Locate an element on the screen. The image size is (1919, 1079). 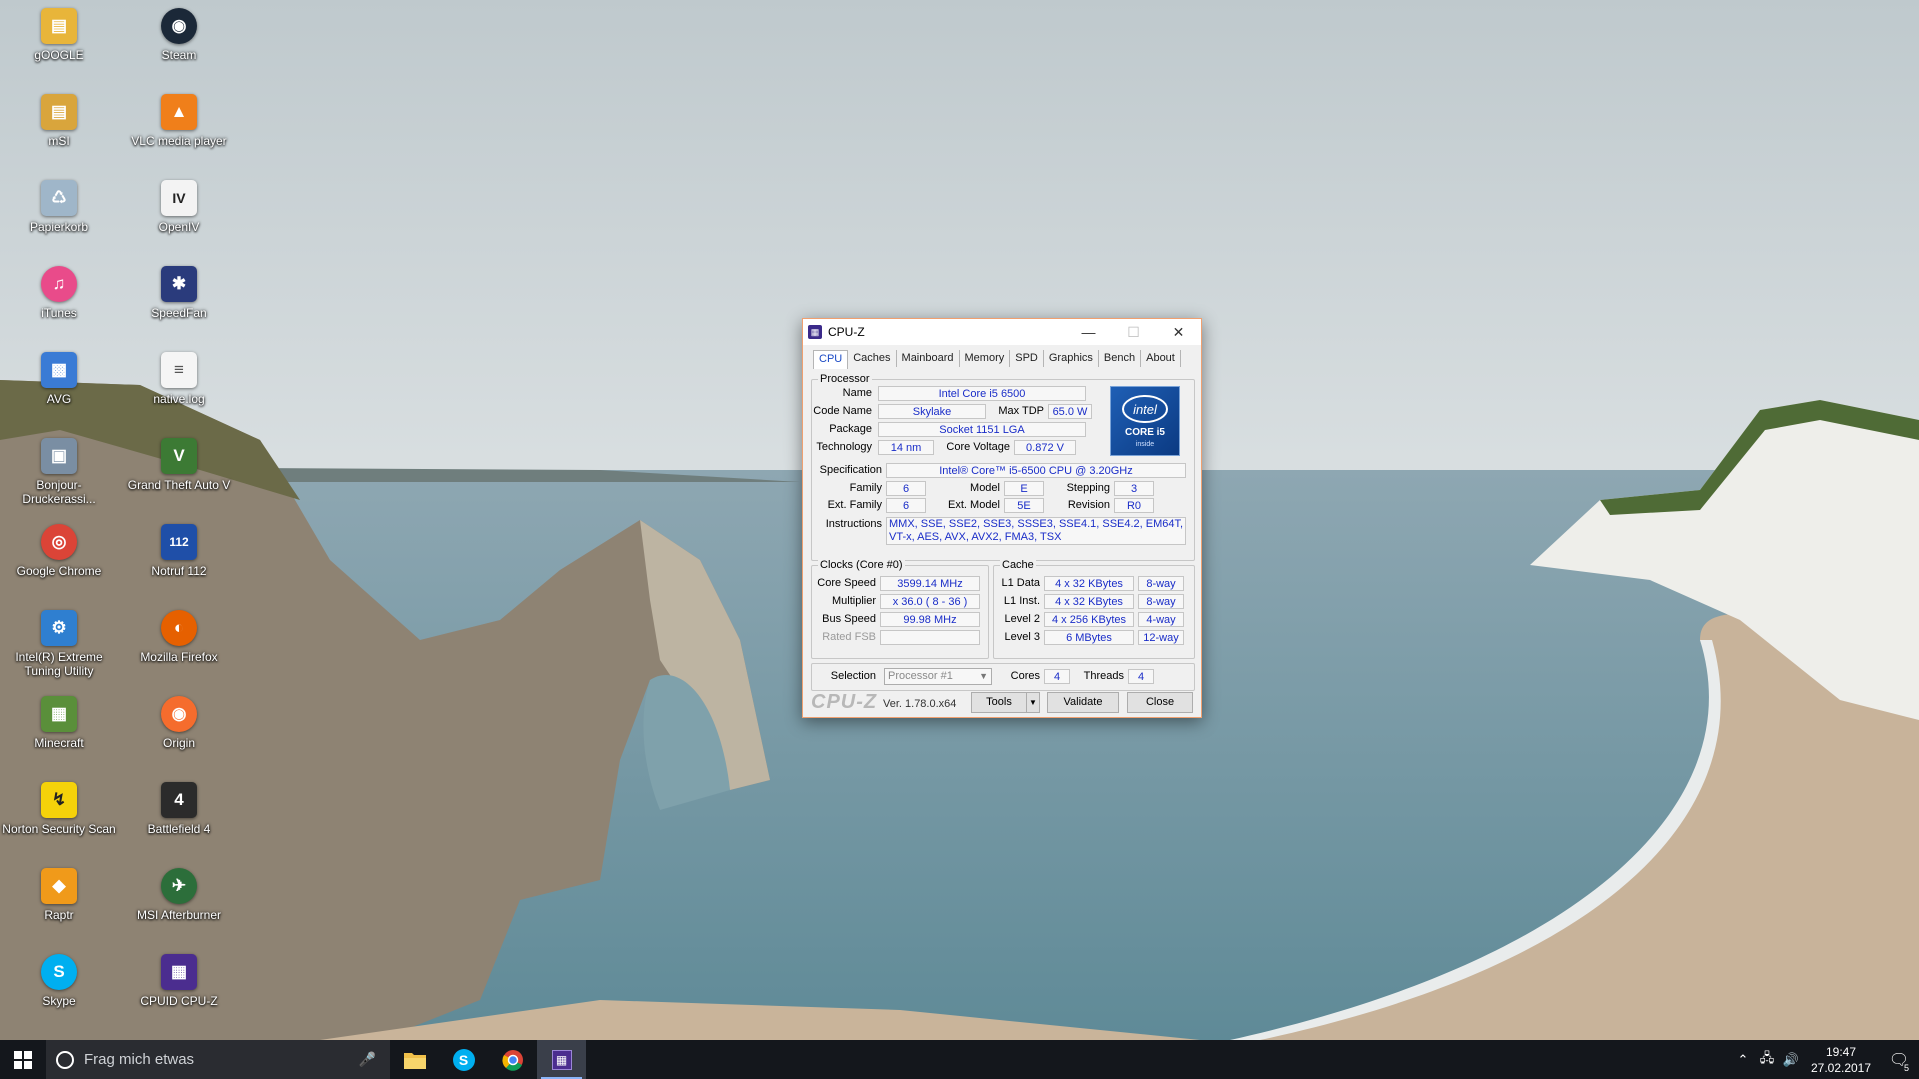
desktop-icon-norton: ↯ Norton Security Scan is located at coordinates (59, 818).